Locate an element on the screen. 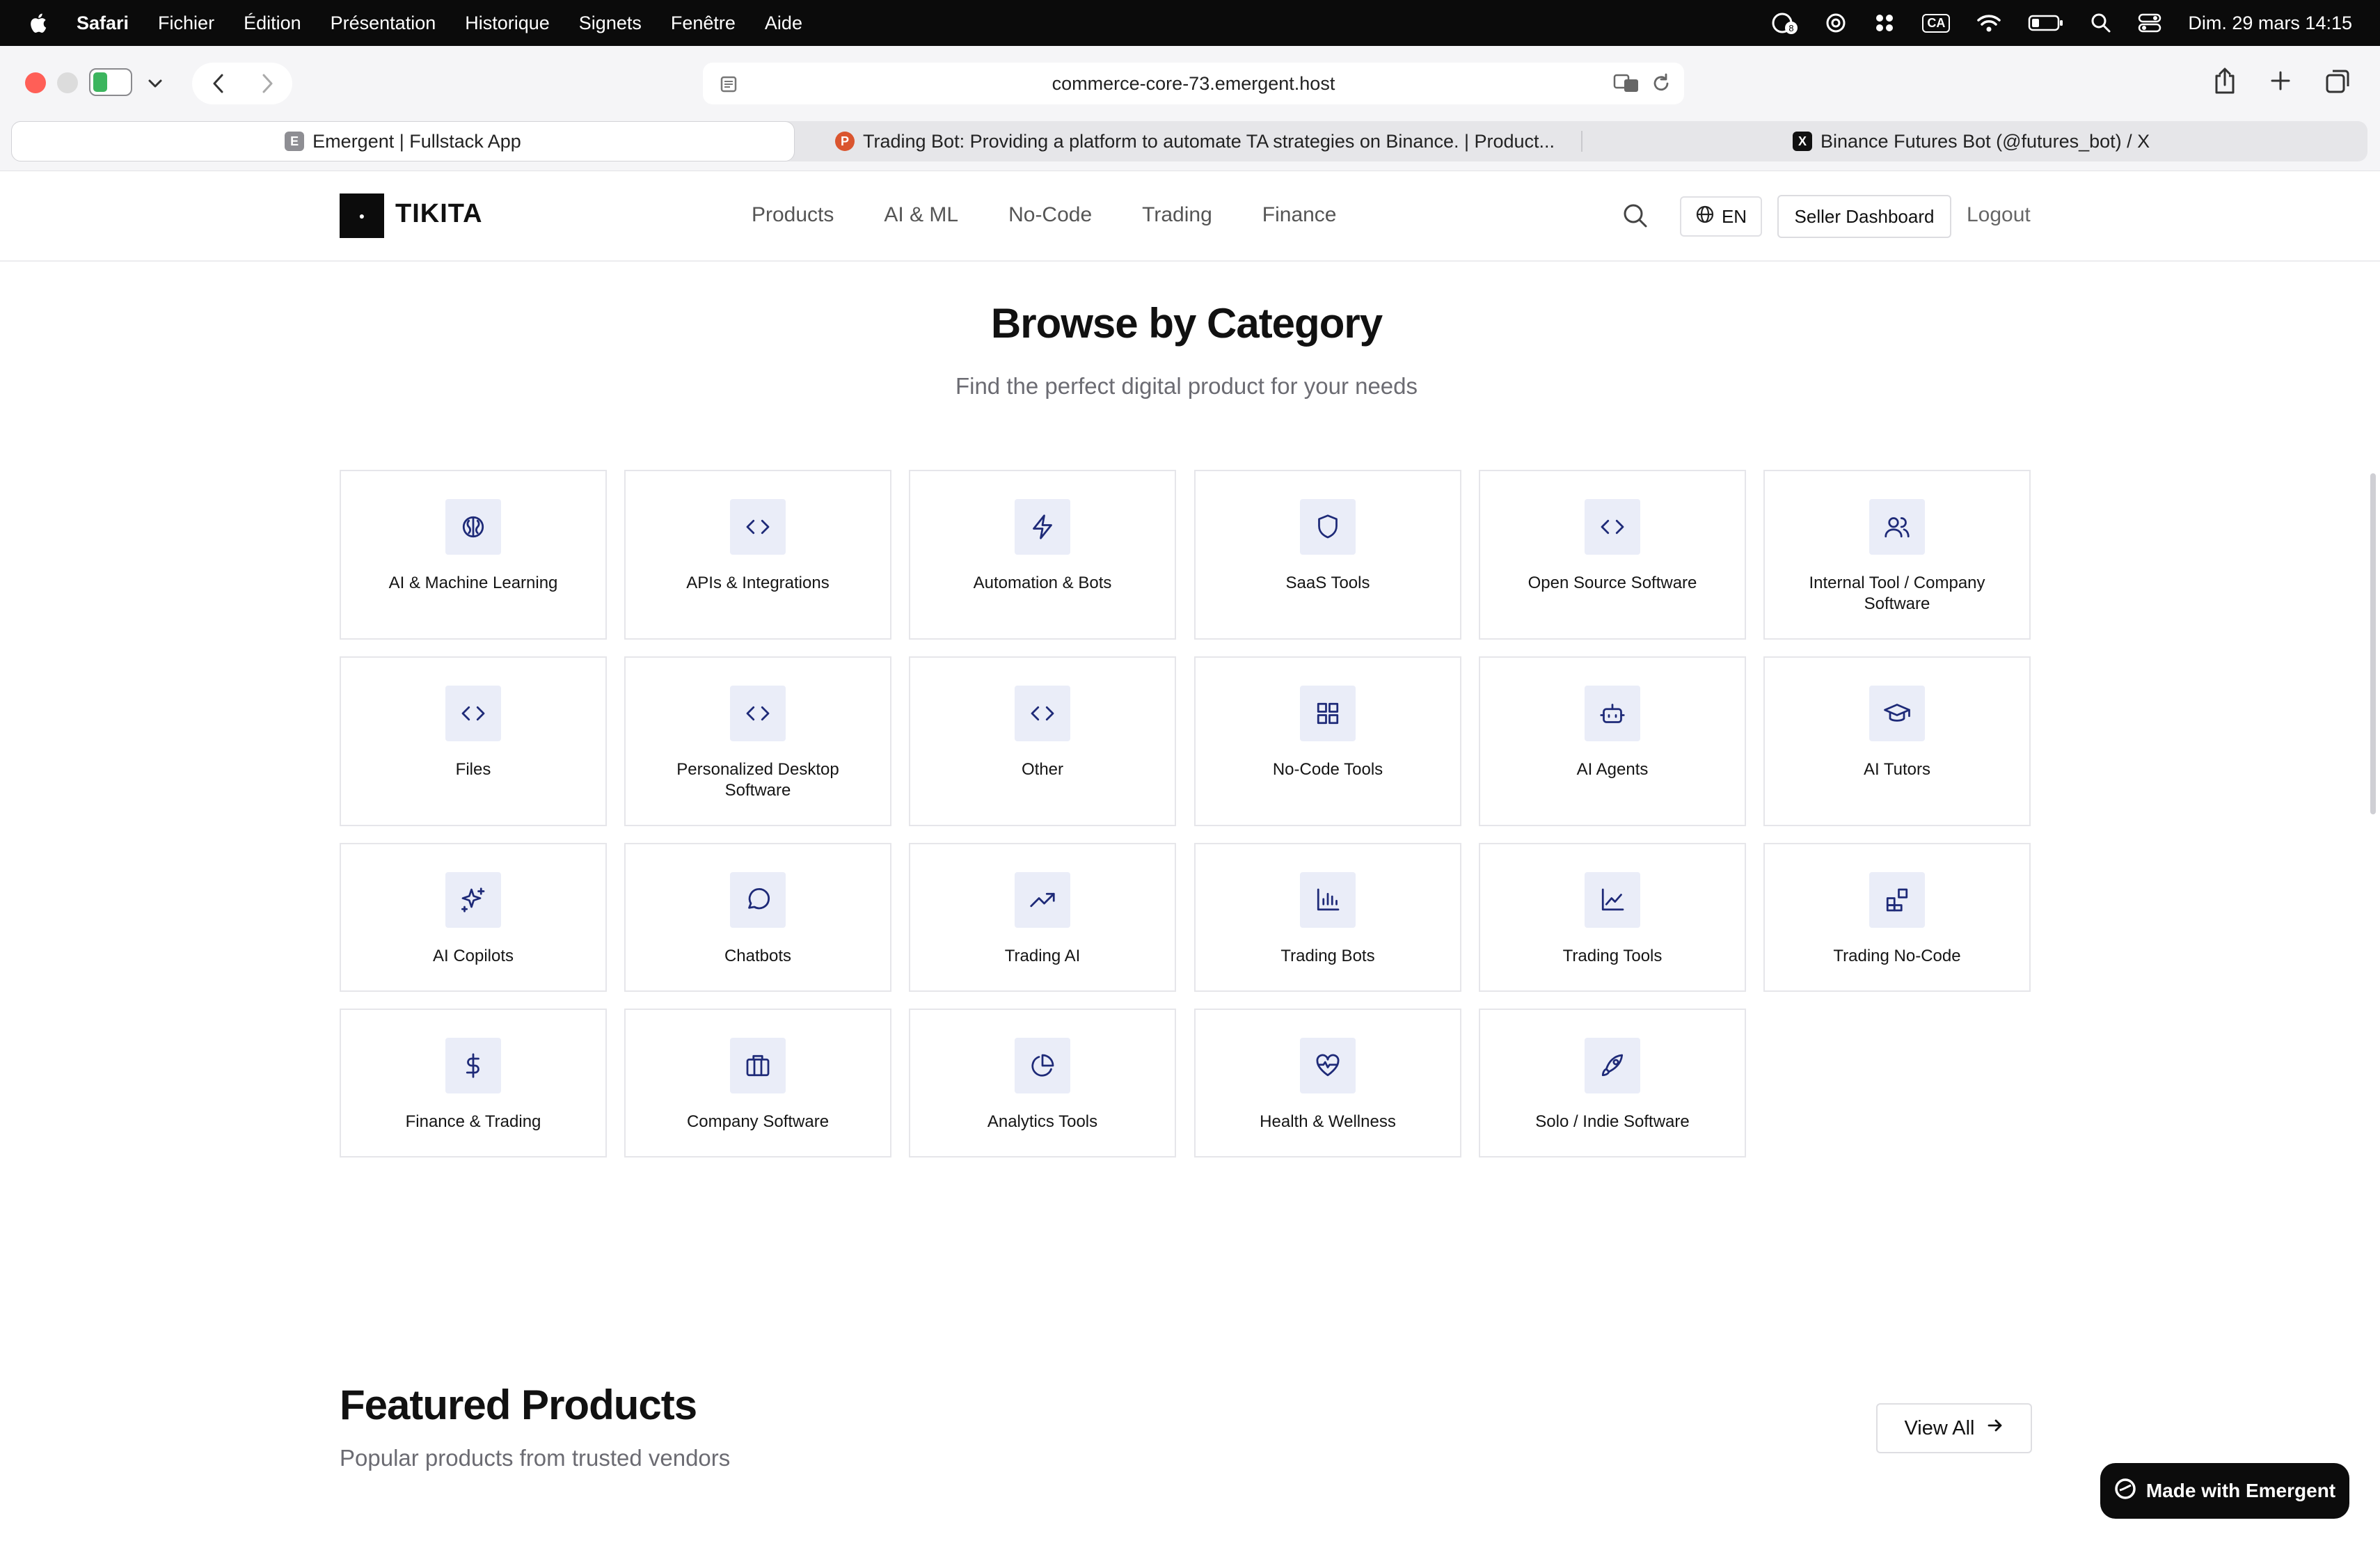 This screenshot has width=2380, height=1541. category-card: Finance & Trading is located at coordinates (473, 1083).